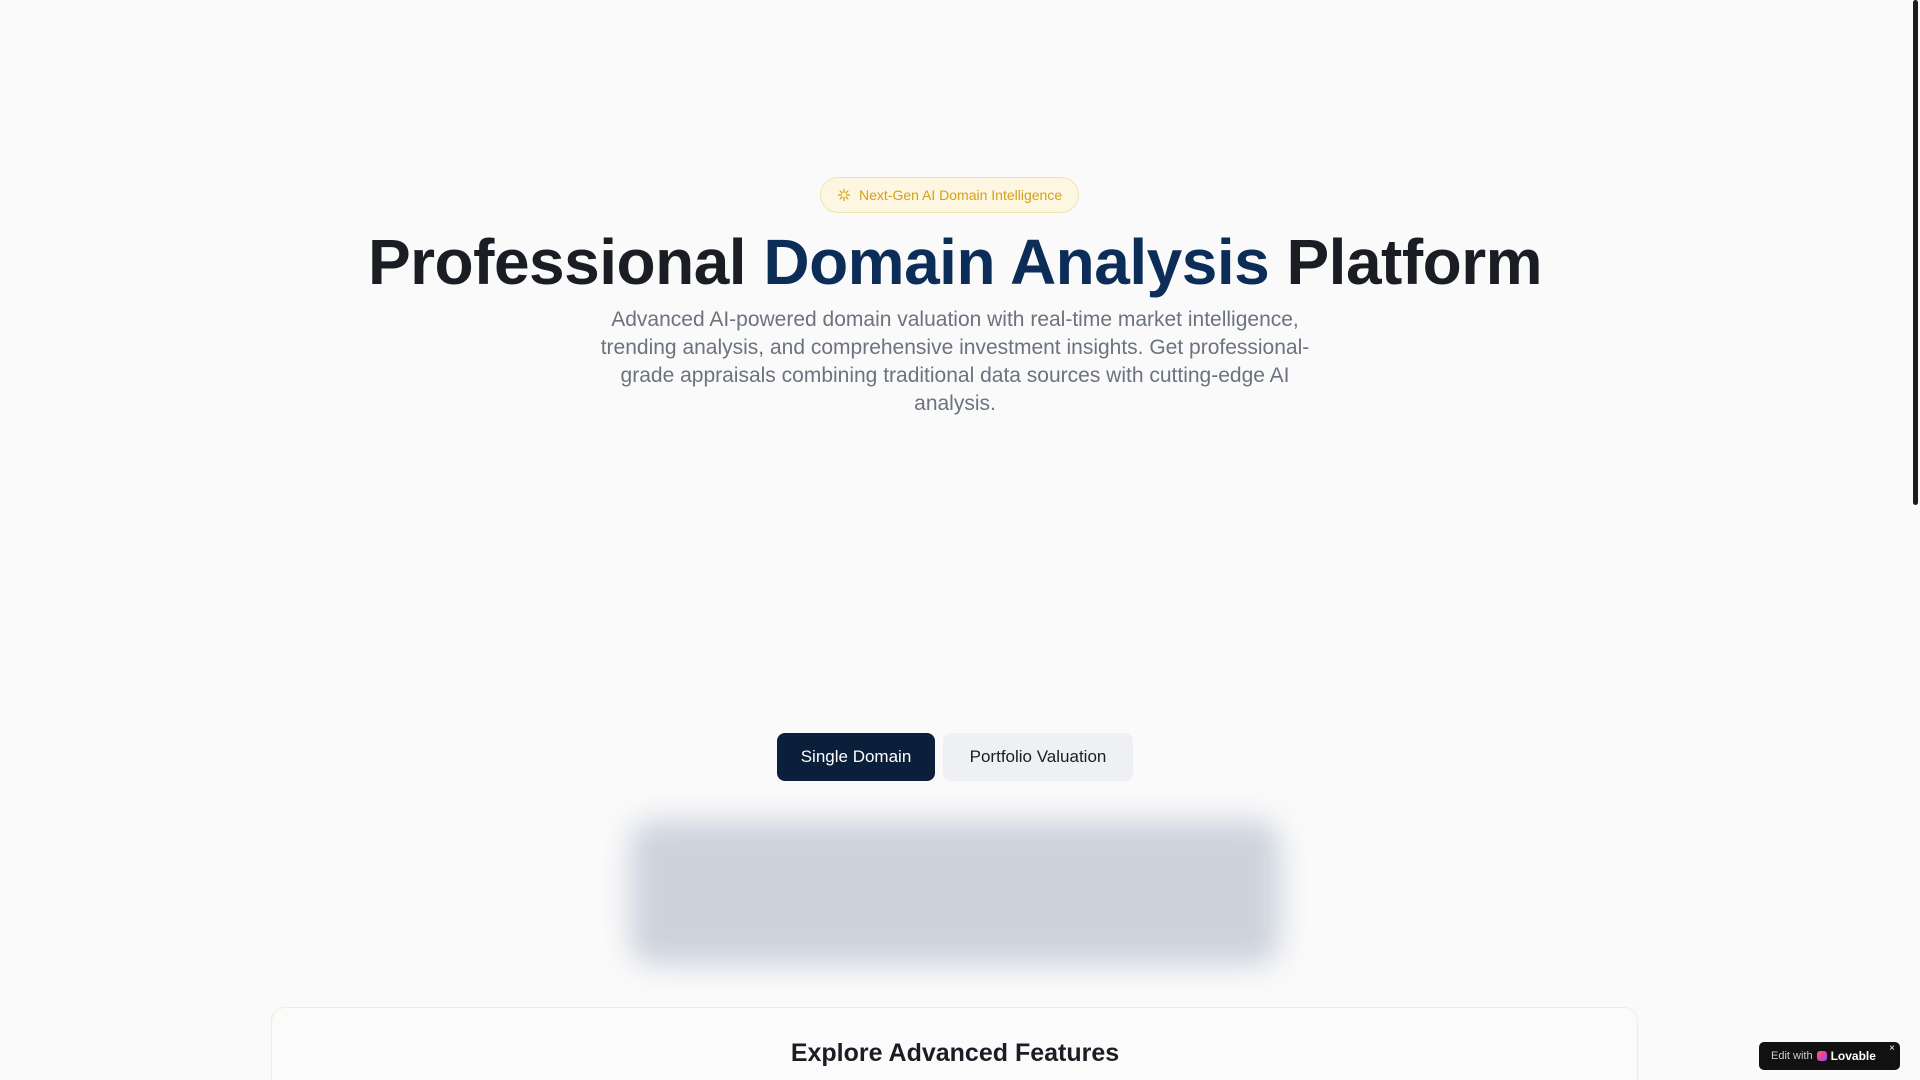 The width and height of the screenshot is (1920, 1080). I want to click on edit-with-lovable-badge: Edit with Lovable ×, so click(1829, 1056).